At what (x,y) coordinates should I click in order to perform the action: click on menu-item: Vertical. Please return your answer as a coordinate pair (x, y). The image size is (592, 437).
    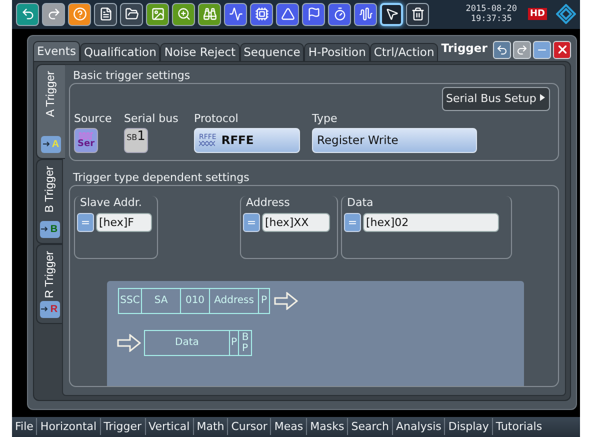
    Looking at the image, I should click on (168, 427).